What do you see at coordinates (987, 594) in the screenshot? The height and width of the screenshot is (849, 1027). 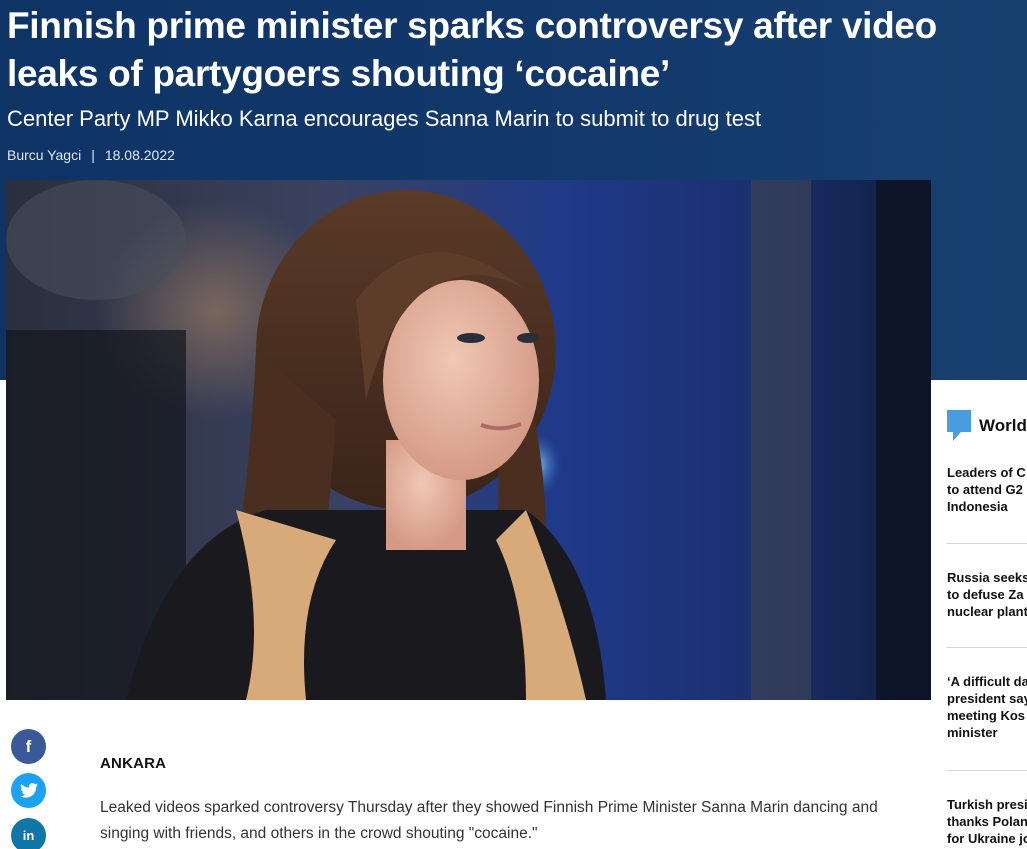 I see `sidebar-news-link: Russia seeks to defuse Za nuclear plant` at bounding box center [987, 594].